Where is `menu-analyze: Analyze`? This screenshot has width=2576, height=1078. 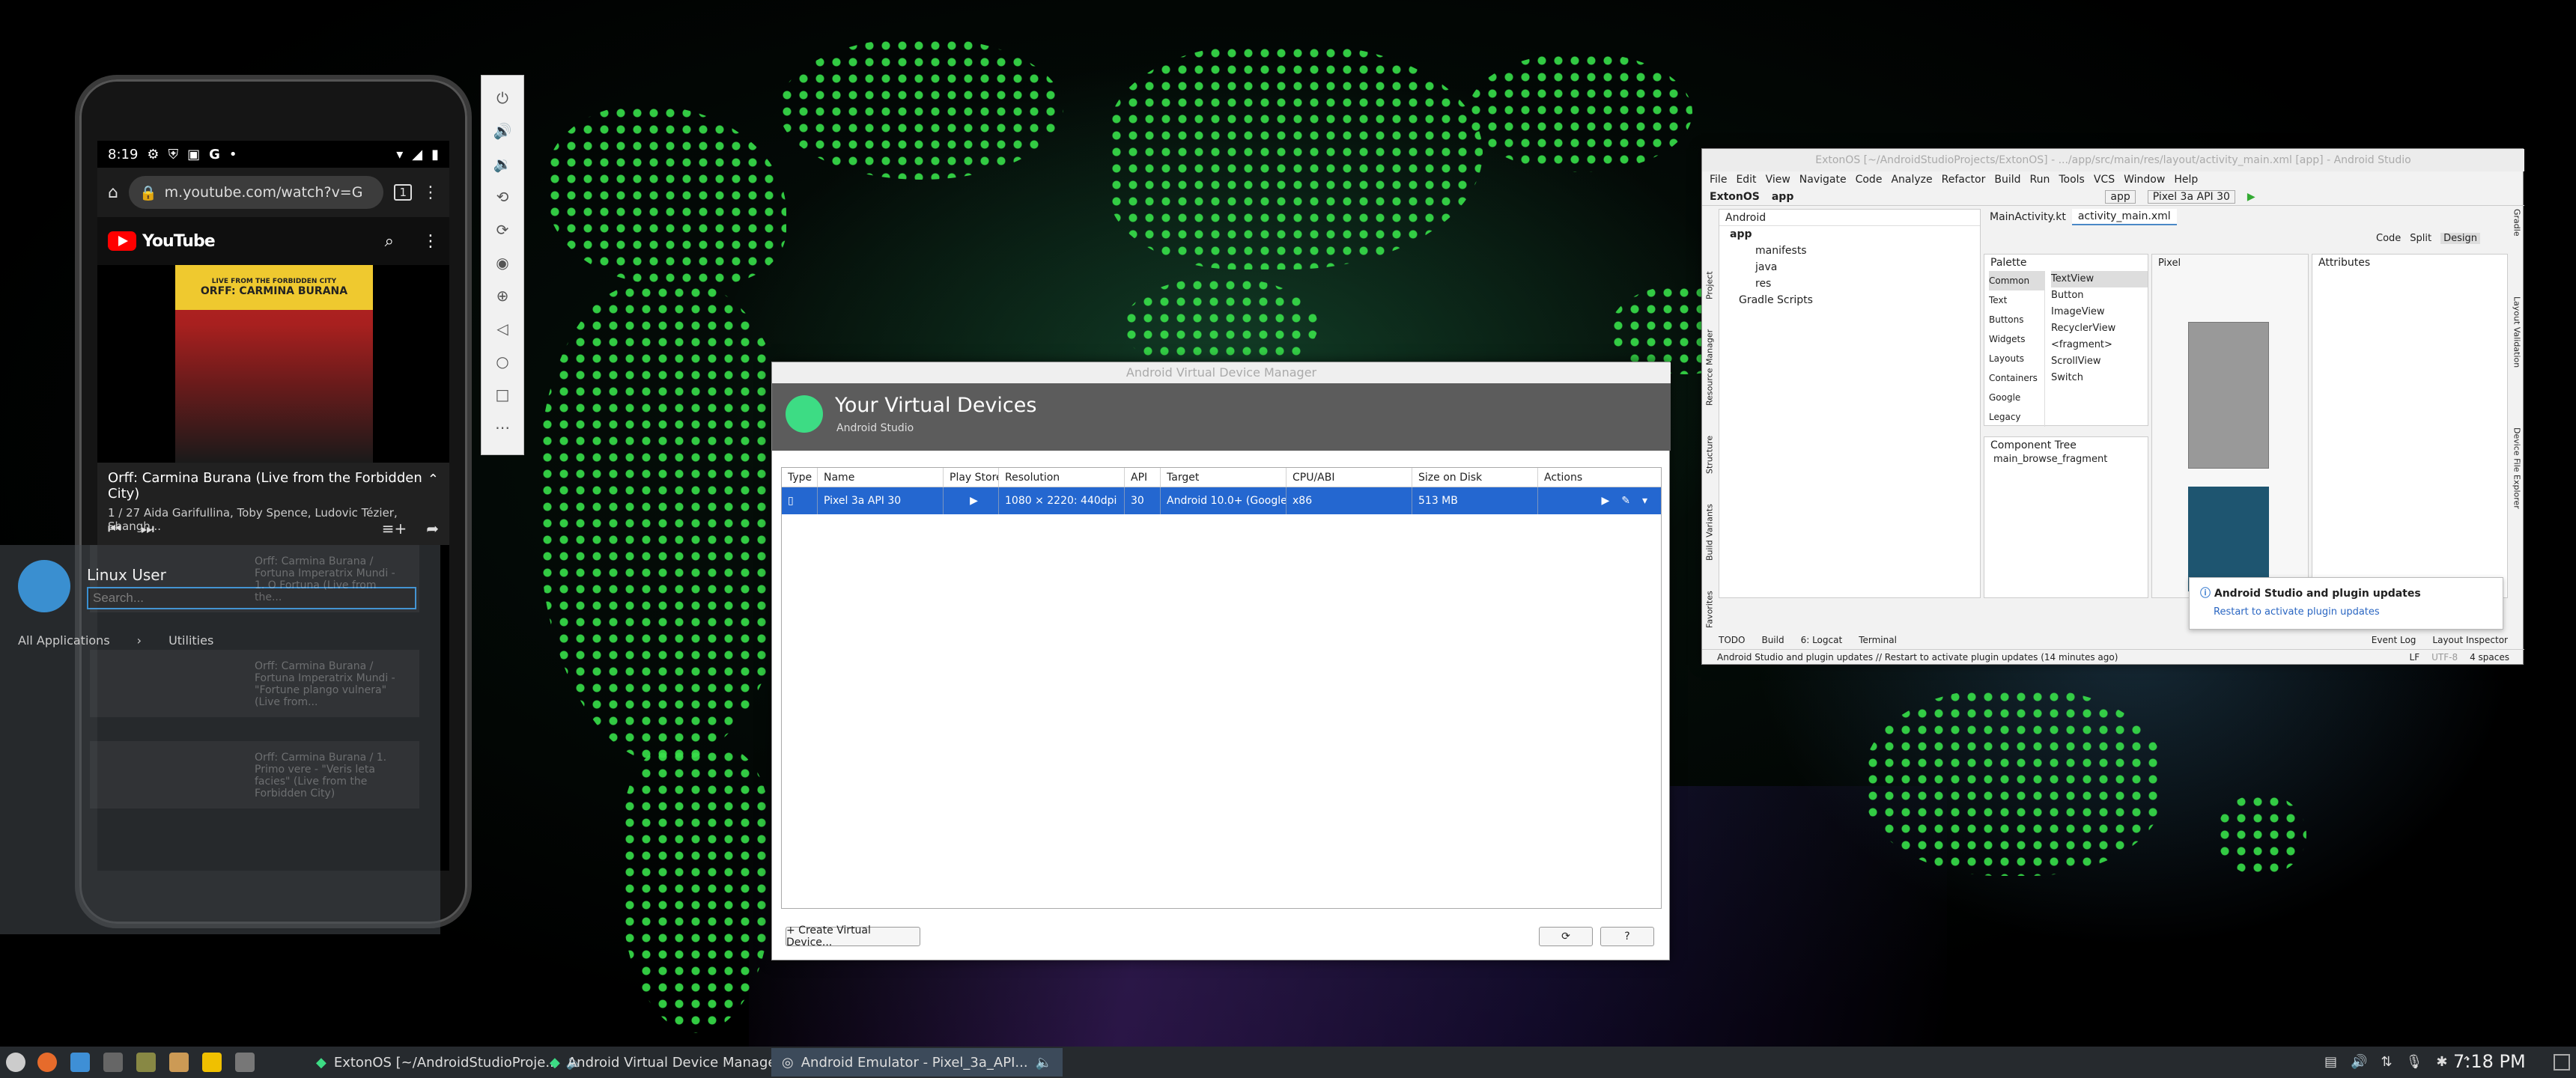
menu-analyze: Analyze is located at coordinates (1911, 180).